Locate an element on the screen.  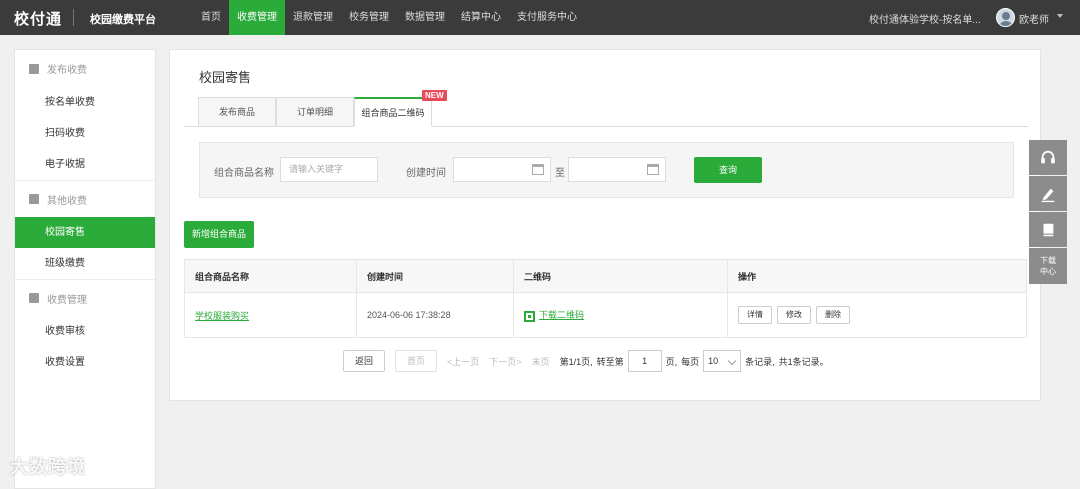
date-range-to-label: 至 is located at coordinates (560, 173).